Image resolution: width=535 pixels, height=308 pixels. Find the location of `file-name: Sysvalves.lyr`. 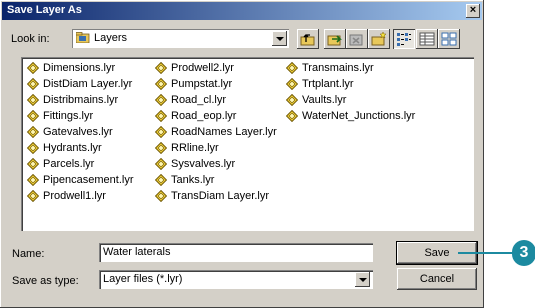

file-name: Sysvalves.lyr is located at coordinates (203, 164).